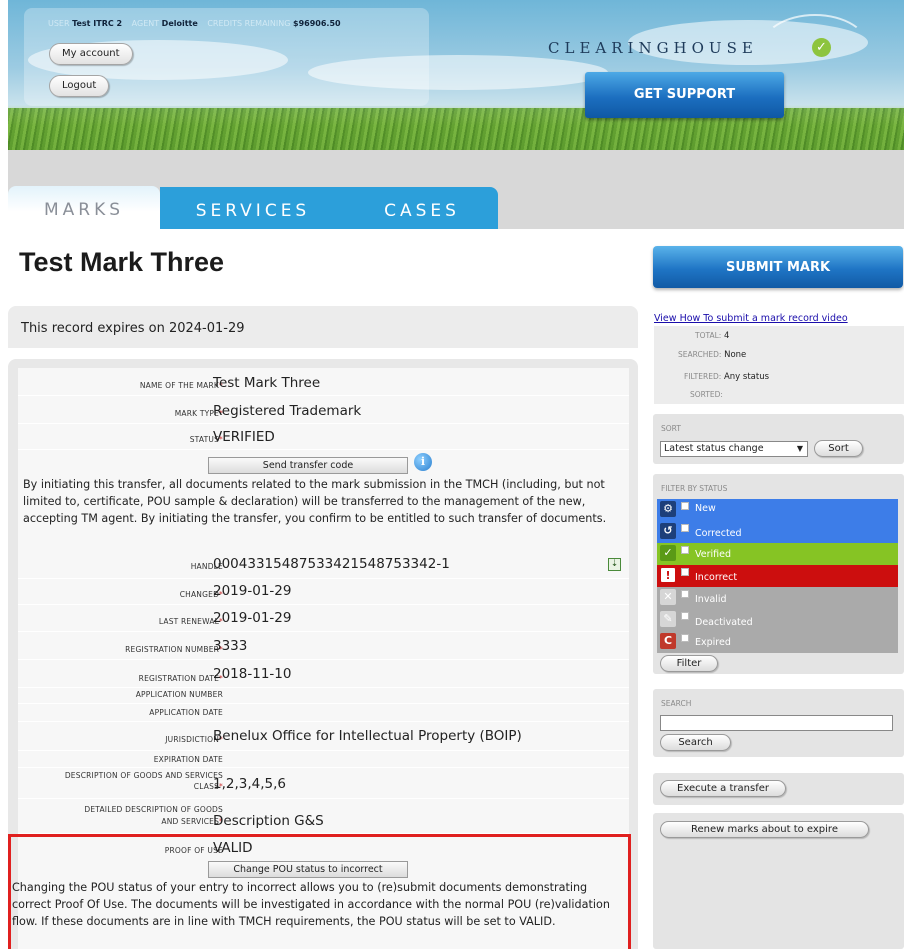  What do you see at coordinates (174, 649) in the screenshot?
I see `field-label: Registration number*` at bounding box center [174, 649].